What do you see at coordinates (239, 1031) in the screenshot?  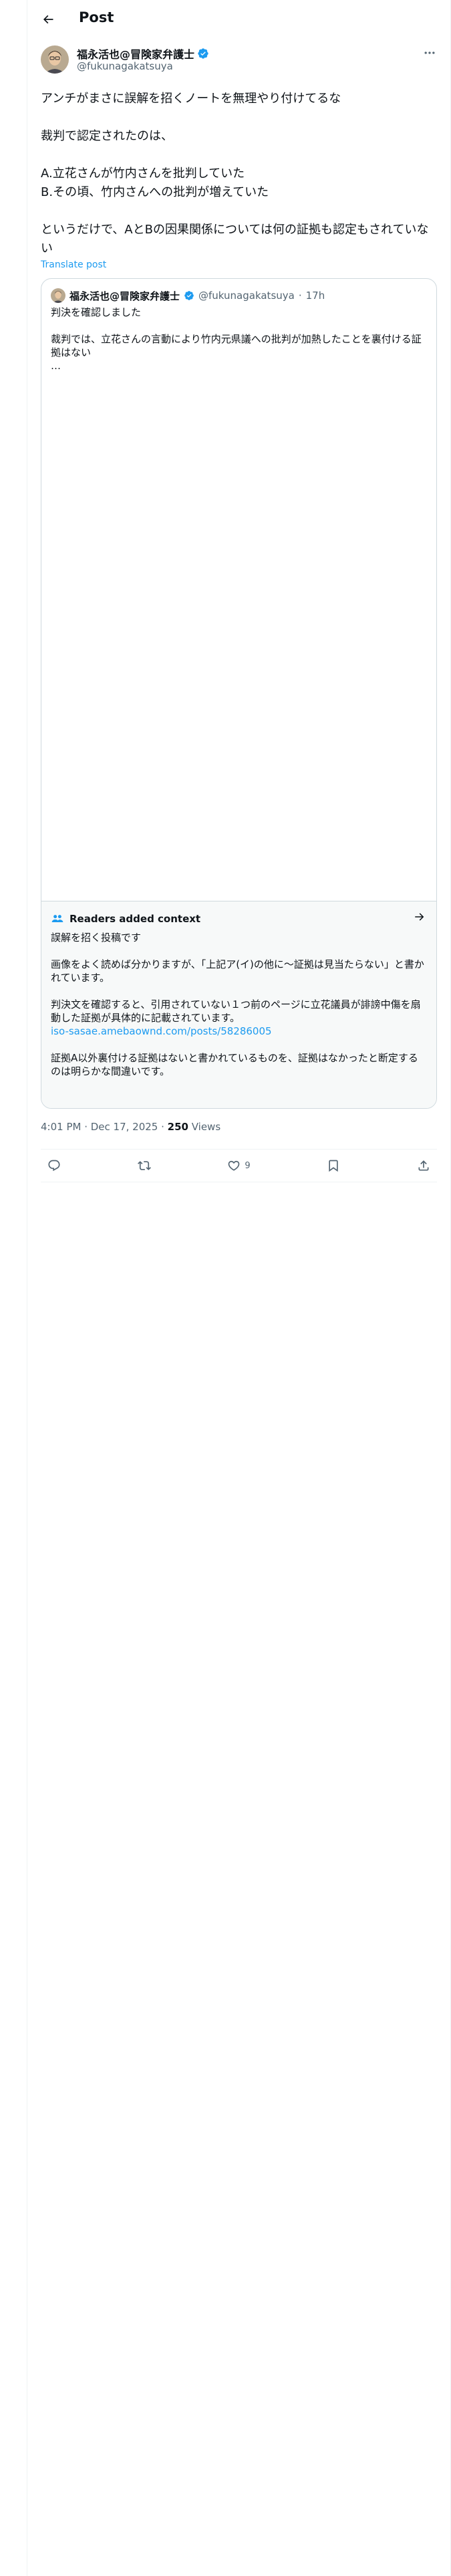 I see `note-source-link: iso-sasae.amebaownd.com/posts/58286005` at bounding box center [239, 1031].